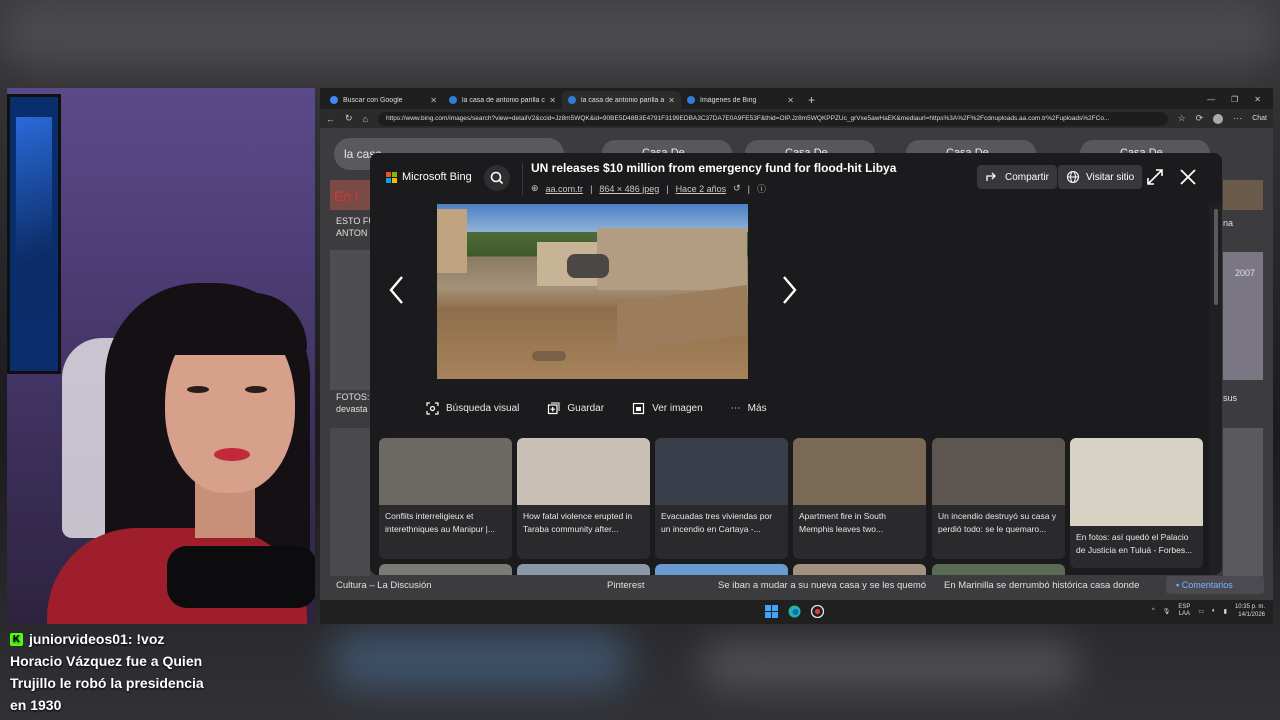 This screenshot has width=1280, height=720. What do you see at coordinates (384, 585) in the screenshot?
I see `result-caption: Cultura – La Discusión` at bounding box center [384, 585].